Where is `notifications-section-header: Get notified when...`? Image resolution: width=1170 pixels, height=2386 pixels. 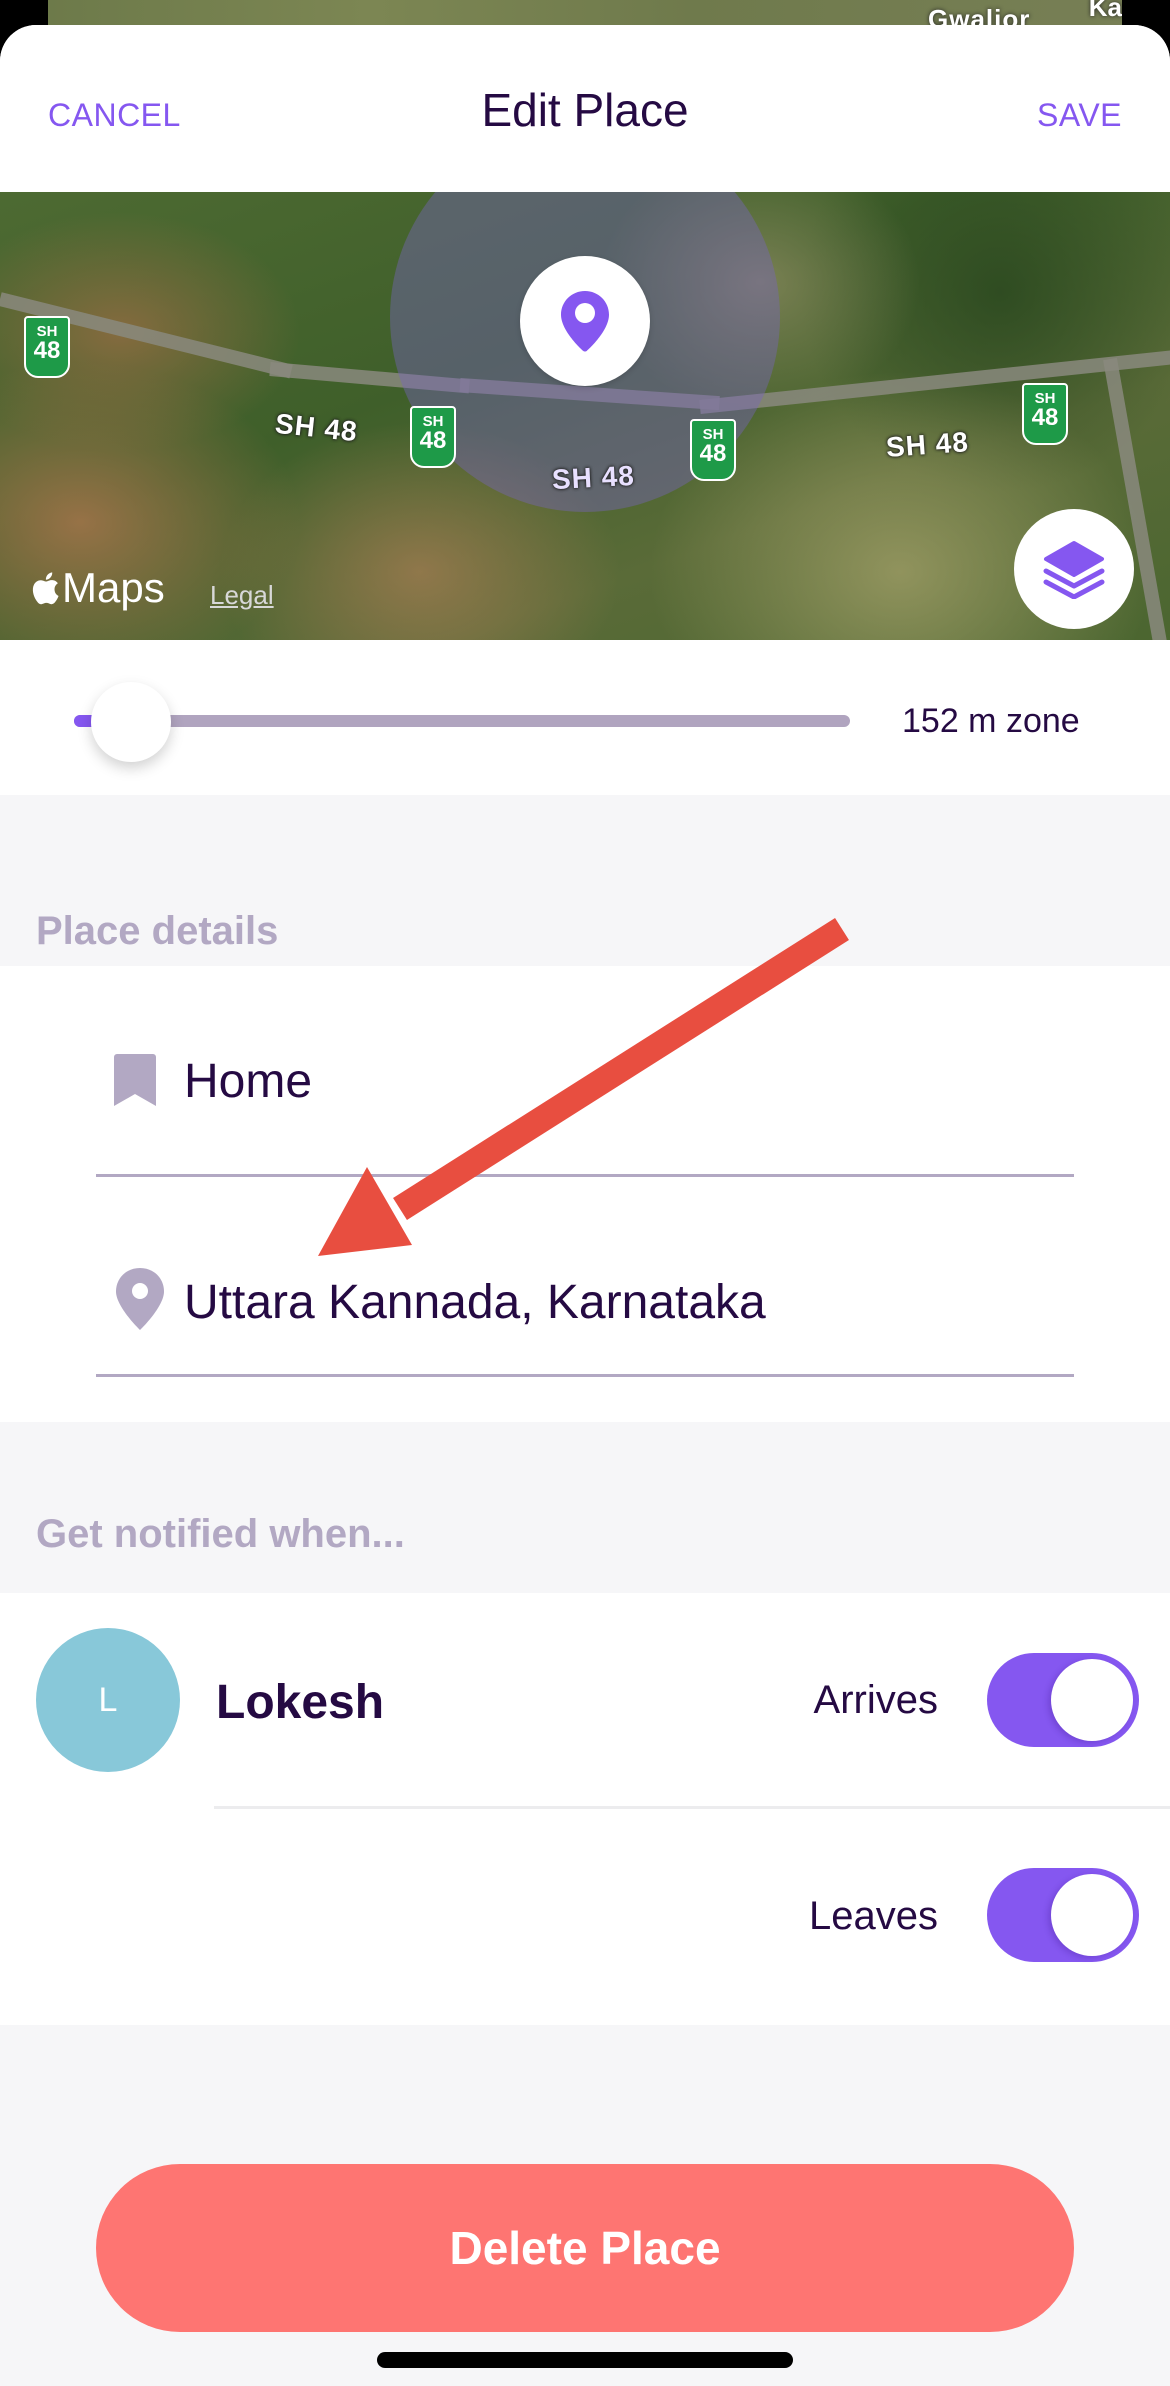 notifications-section-header: Get notified when... is located at coordinates (585, 1507).